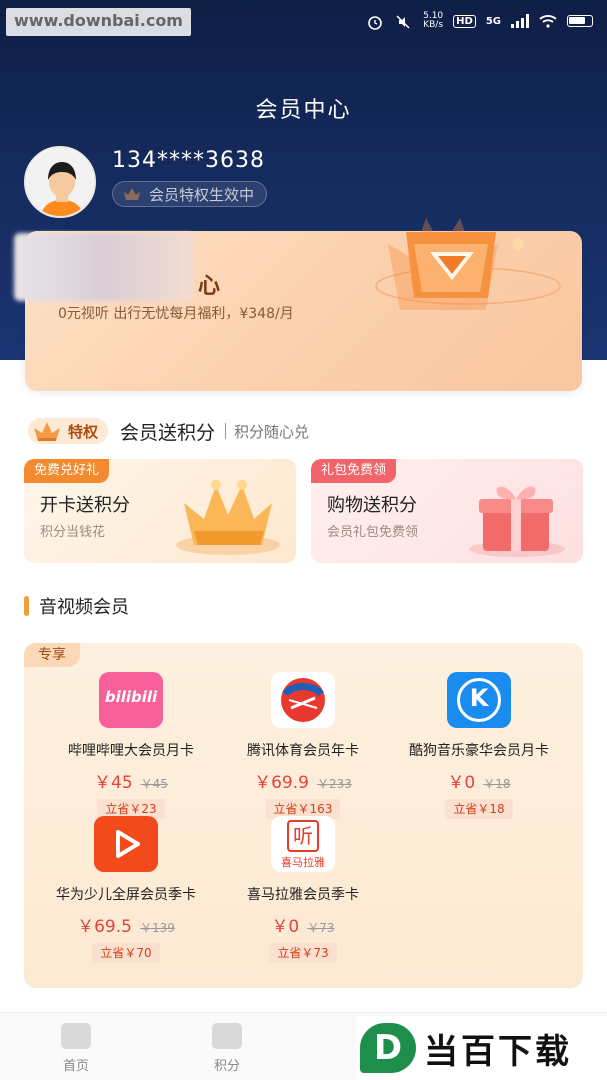 This screenshot has width=607, height=1080. What do you see at coordinates (479, 751) in the screenshot?
I see `product-name: 酷狗音乐豪华会员月卡` at bounding box center [479, 751].